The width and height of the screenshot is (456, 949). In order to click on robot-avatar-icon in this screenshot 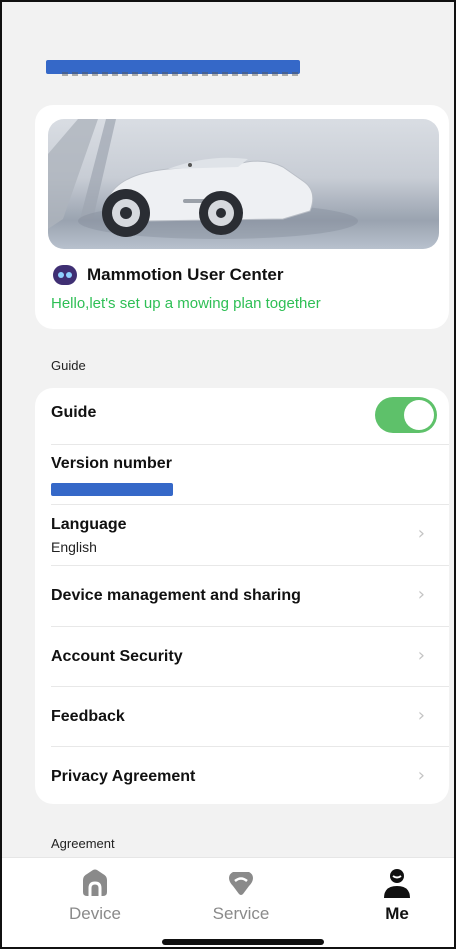, I will do `click(65, 275)`.